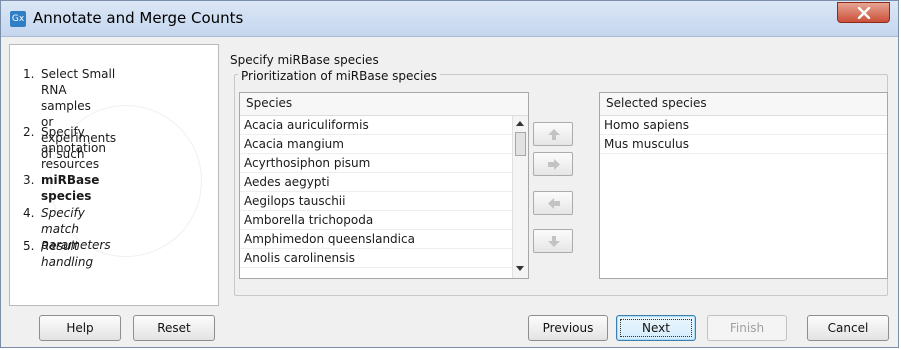  I want to click on app-icon: Gx, so click(18, 19).